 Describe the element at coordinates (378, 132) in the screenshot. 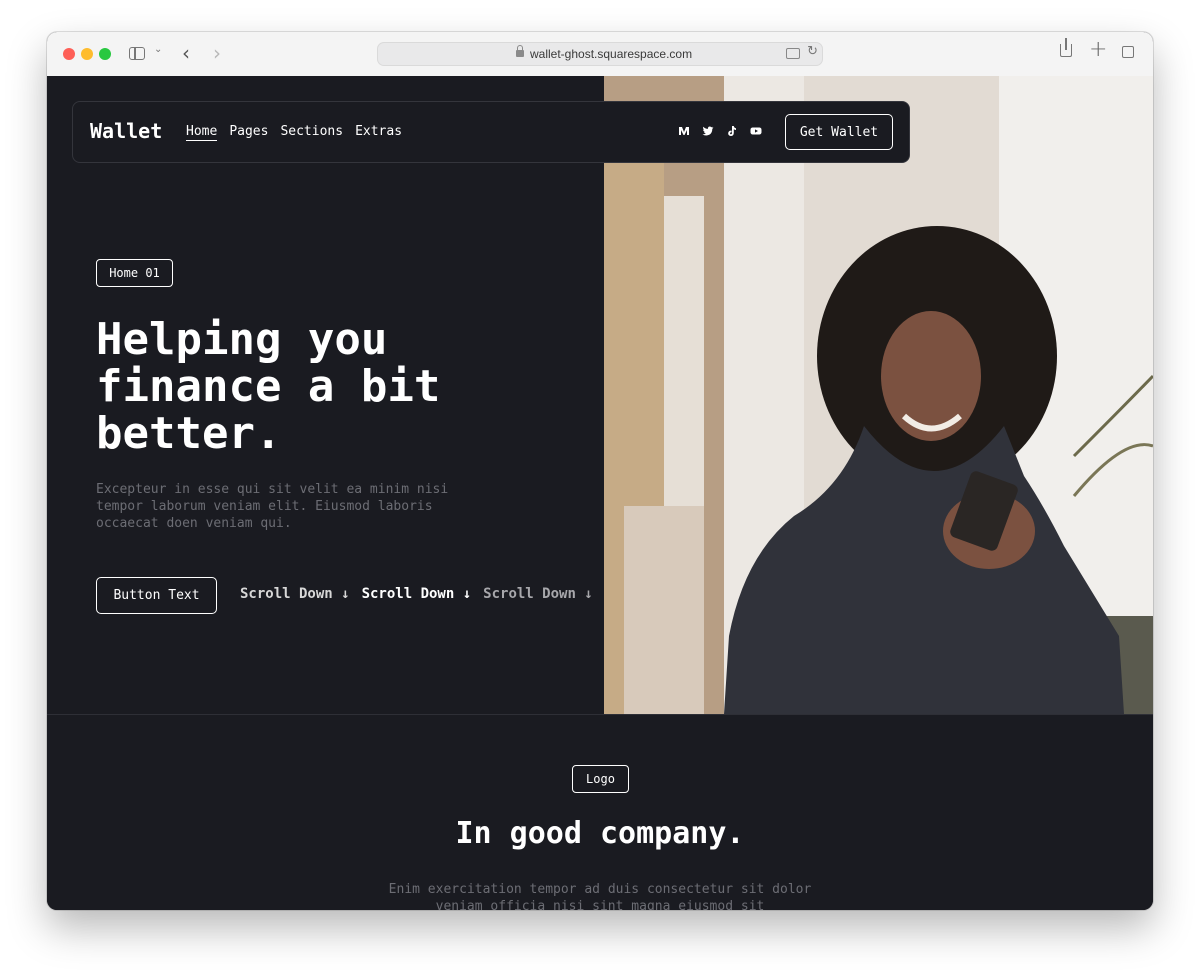

I see `nav-link-extras: Extras` at that location.